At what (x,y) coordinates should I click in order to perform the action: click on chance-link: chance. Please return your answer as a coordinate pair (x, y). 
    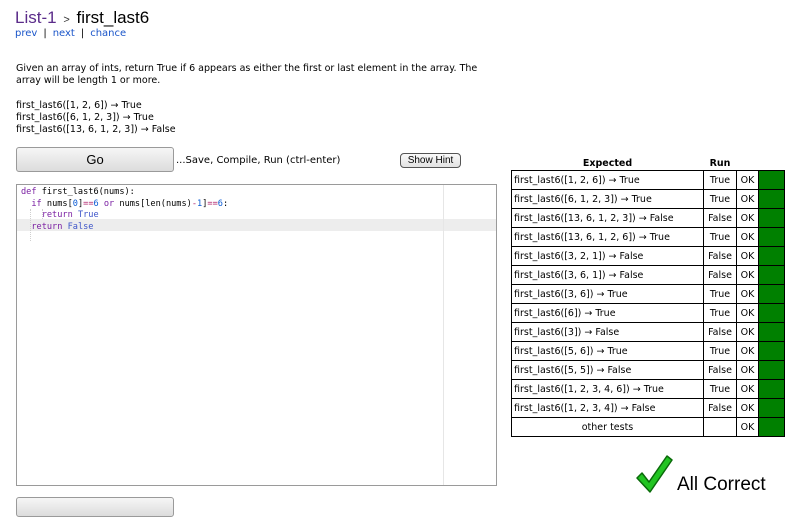
    Looking at the image, I should click on (108, 33).